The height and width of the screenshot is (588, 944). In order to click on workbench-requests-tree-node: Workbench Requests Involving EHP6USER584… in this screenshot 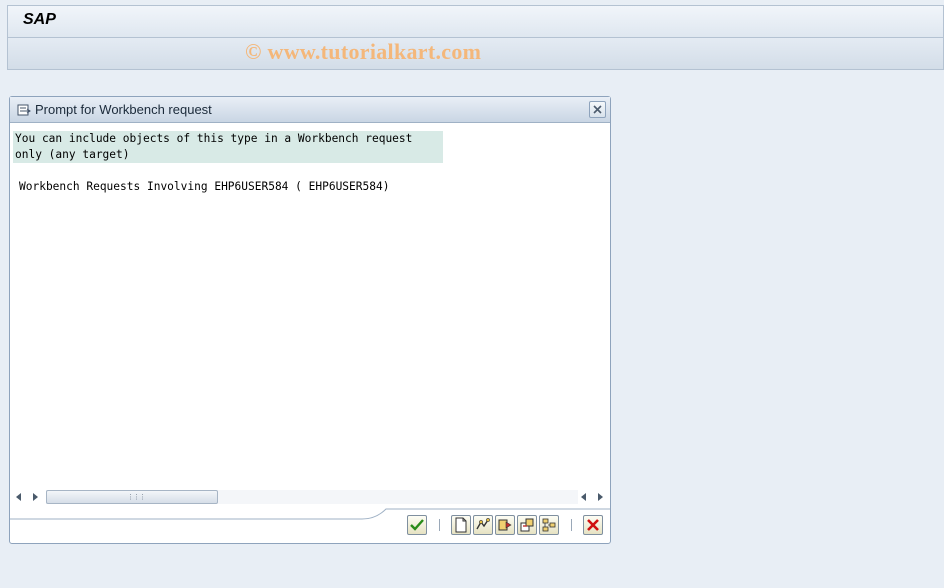, I will do `click(204, 186)`.